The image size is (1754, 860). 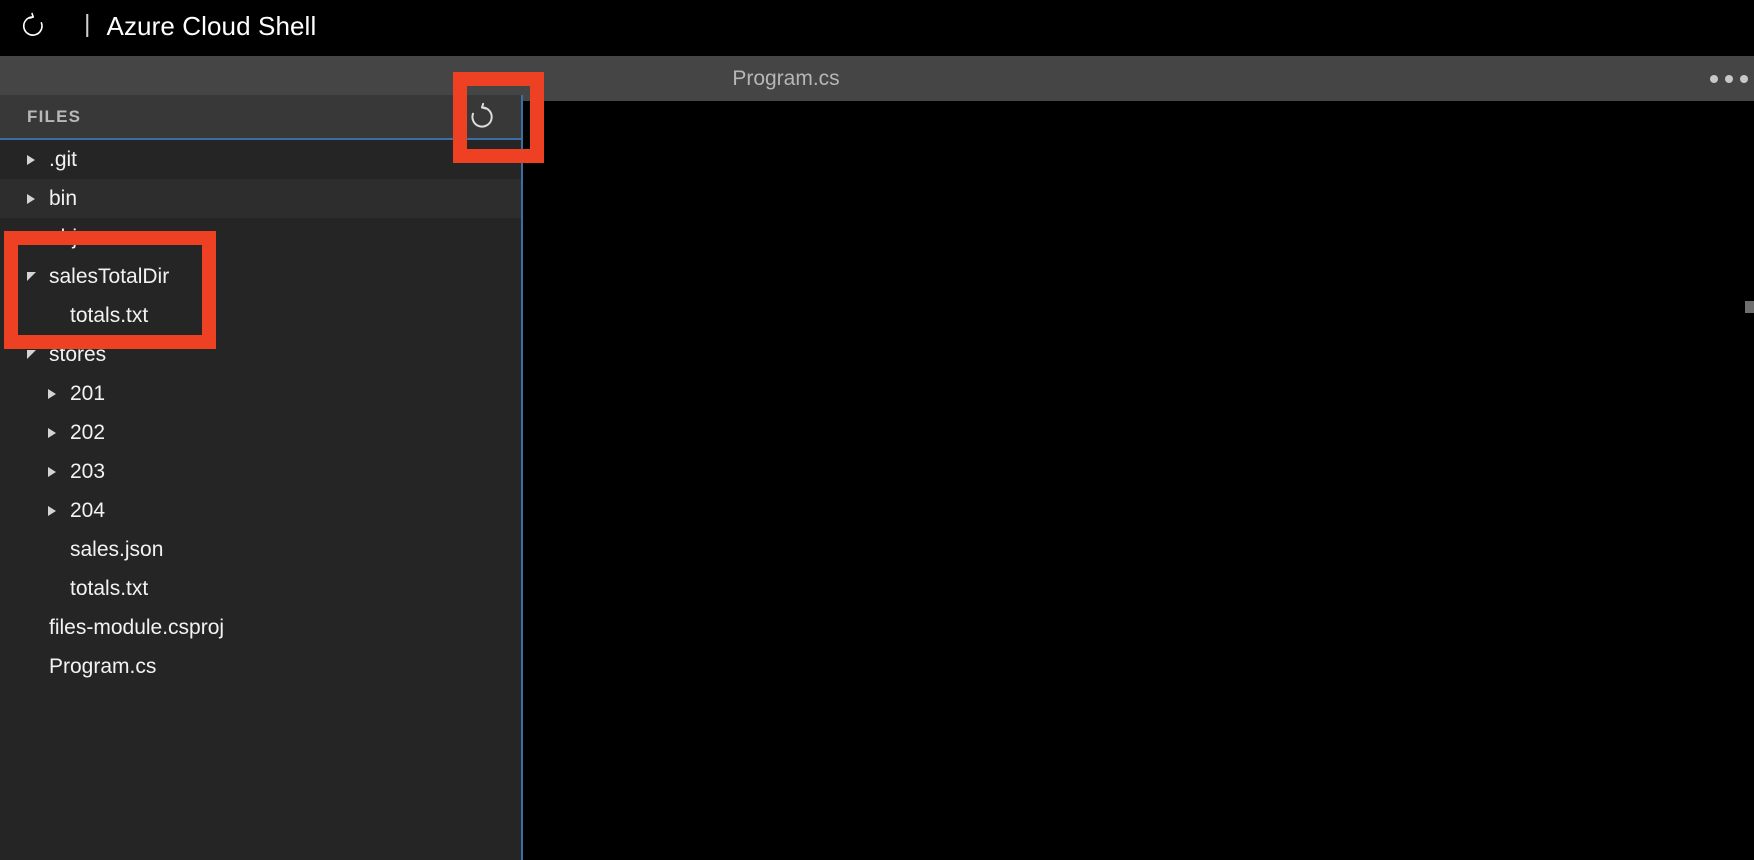 I want to click on refresh-icon, so click(x=482, y=117).